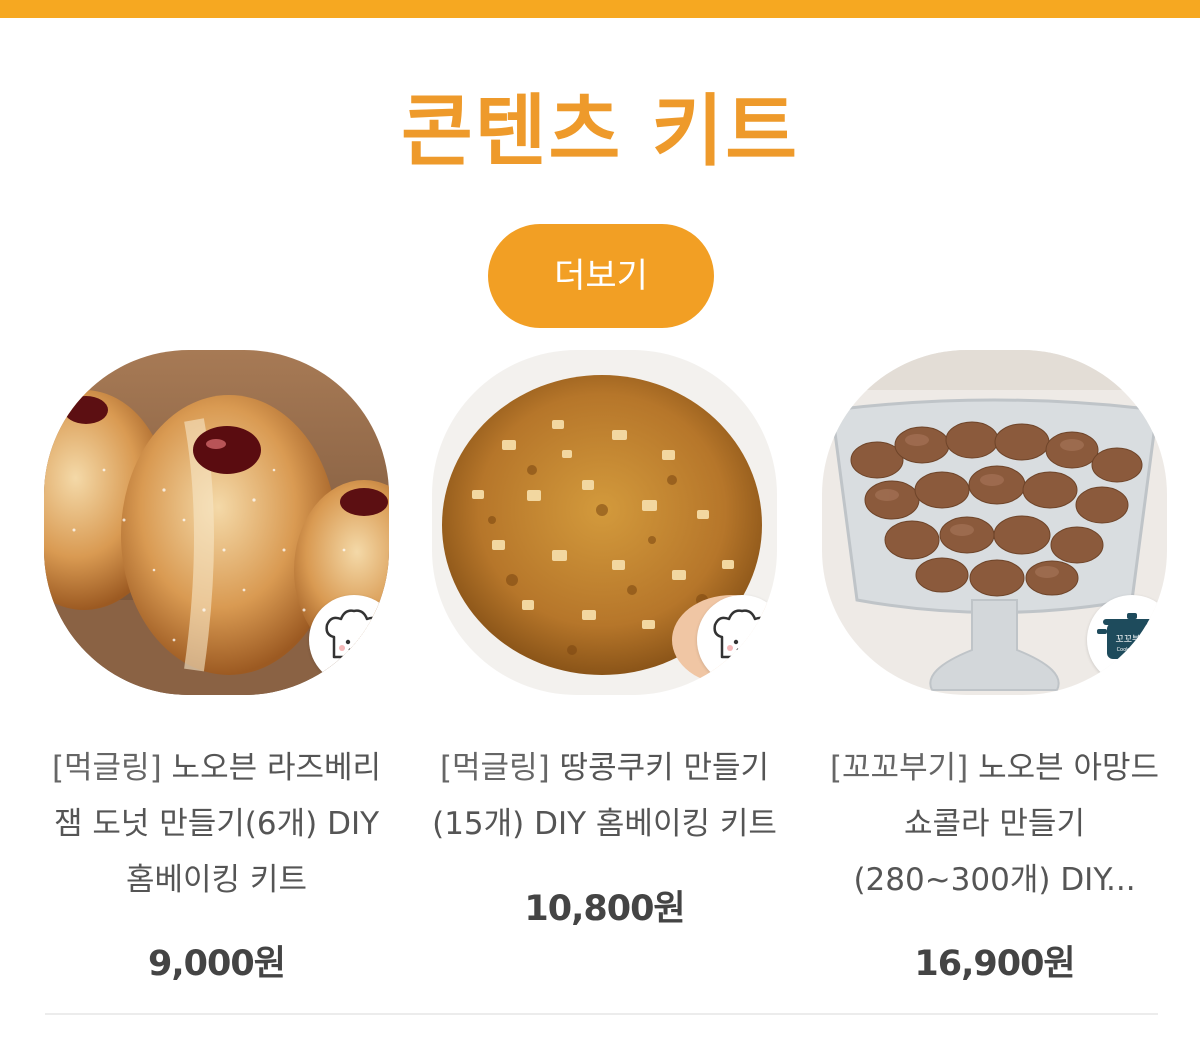  What do you see at coordinates (216, 880) in the screenshot?
I see `product-name-line: 홈베이킹 키트` at bounding box center [216, 880].